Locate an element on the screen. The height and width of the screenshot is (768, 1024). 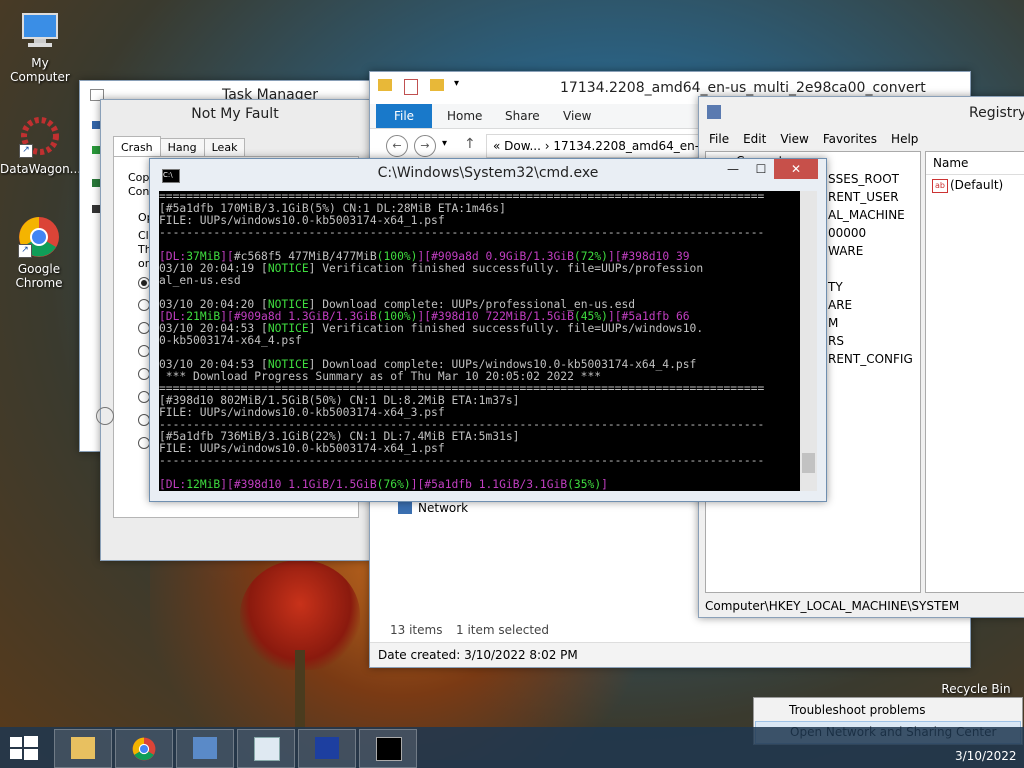
tree-key: AL_MACHINE is located at coordinates (866, 215).